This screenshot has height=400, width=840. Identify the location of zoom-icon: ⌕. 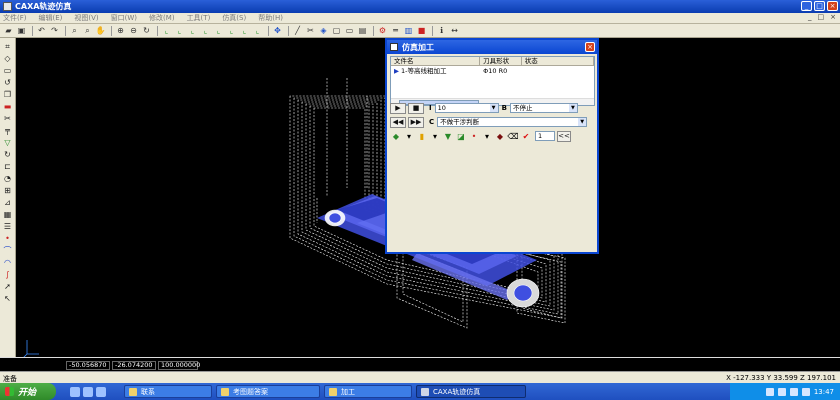
(74, 31).